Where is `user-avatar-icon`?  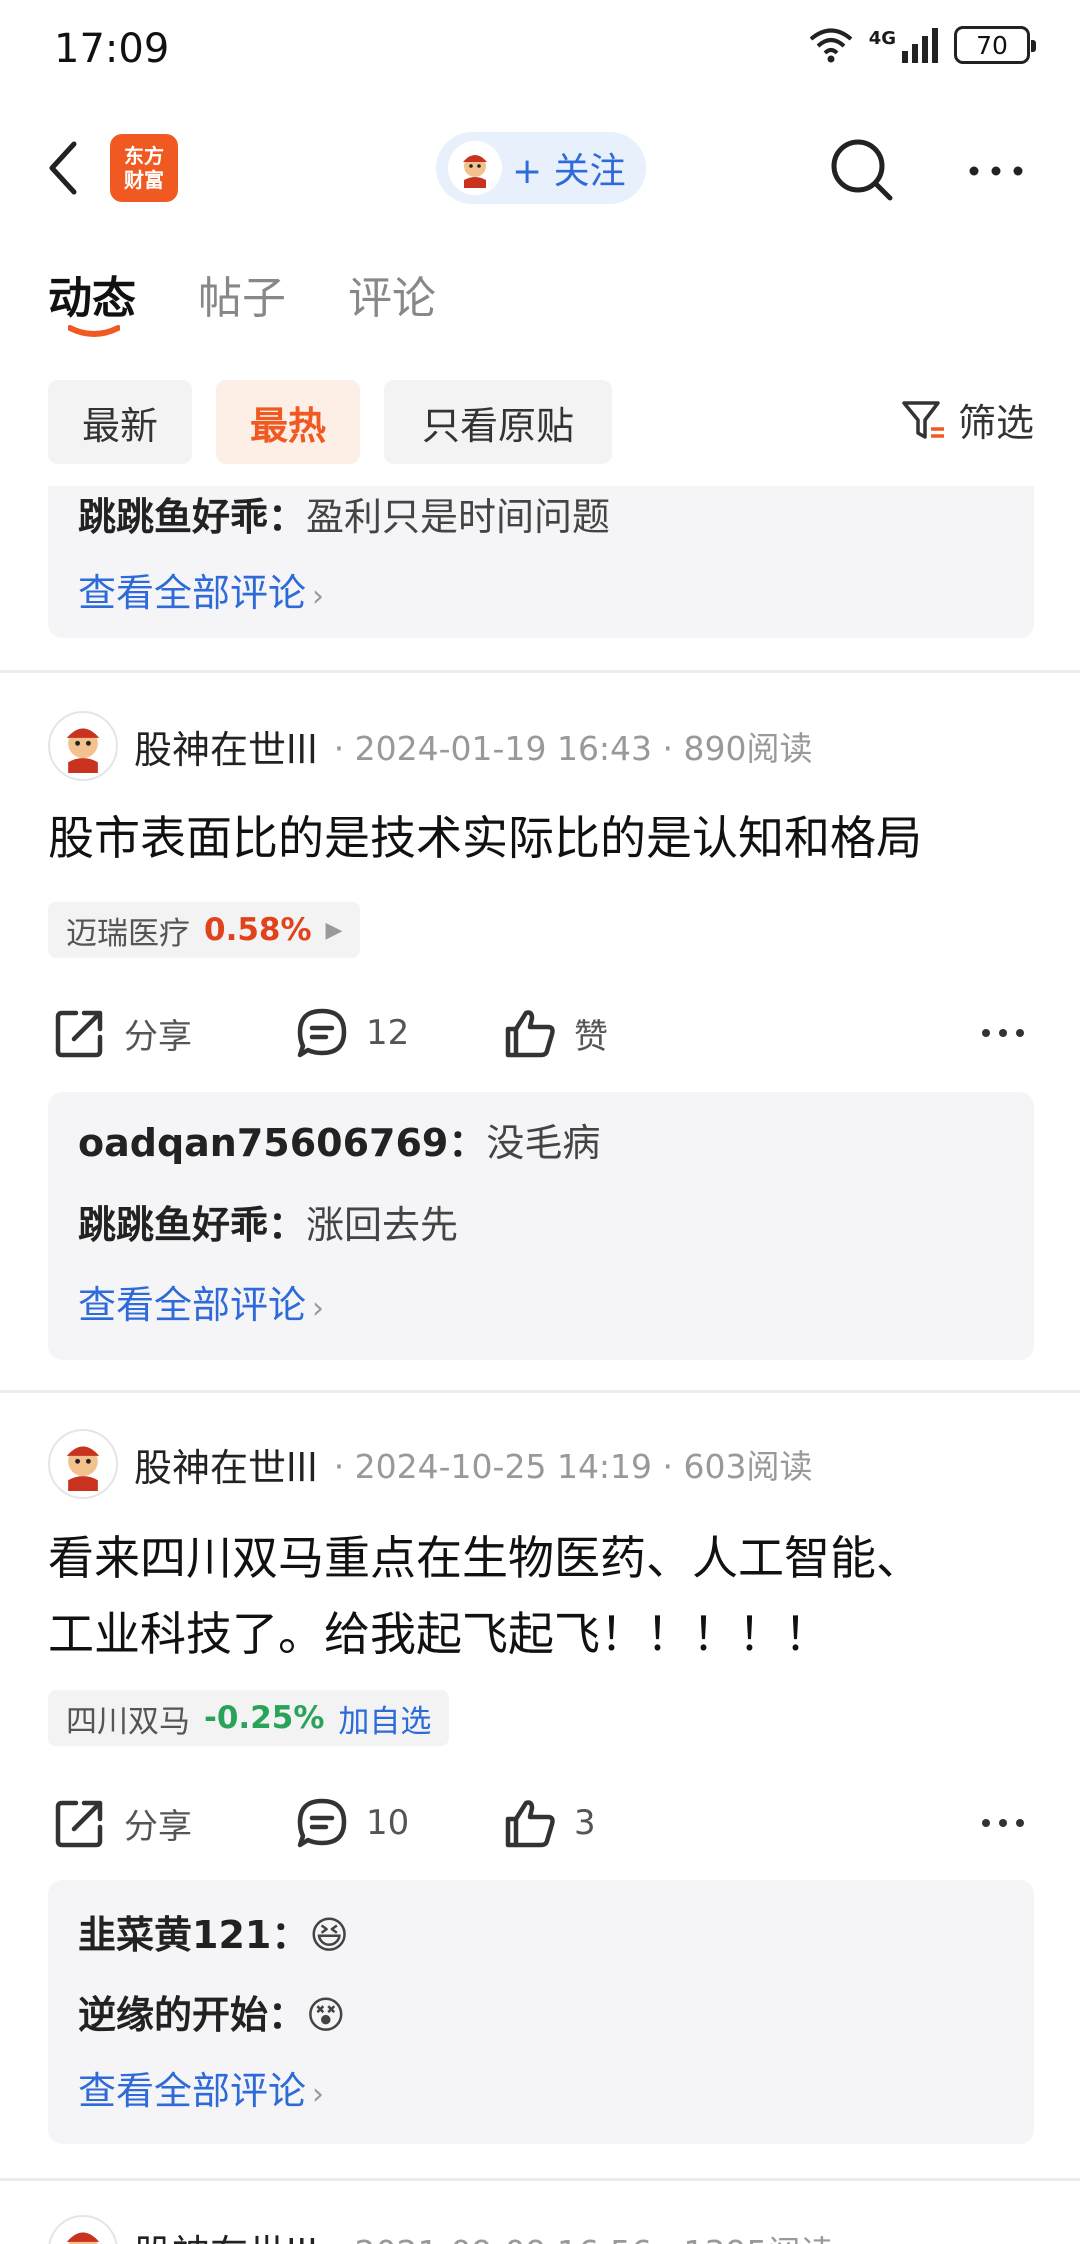
user-avatar-icon is located at coordinates (475, 168).